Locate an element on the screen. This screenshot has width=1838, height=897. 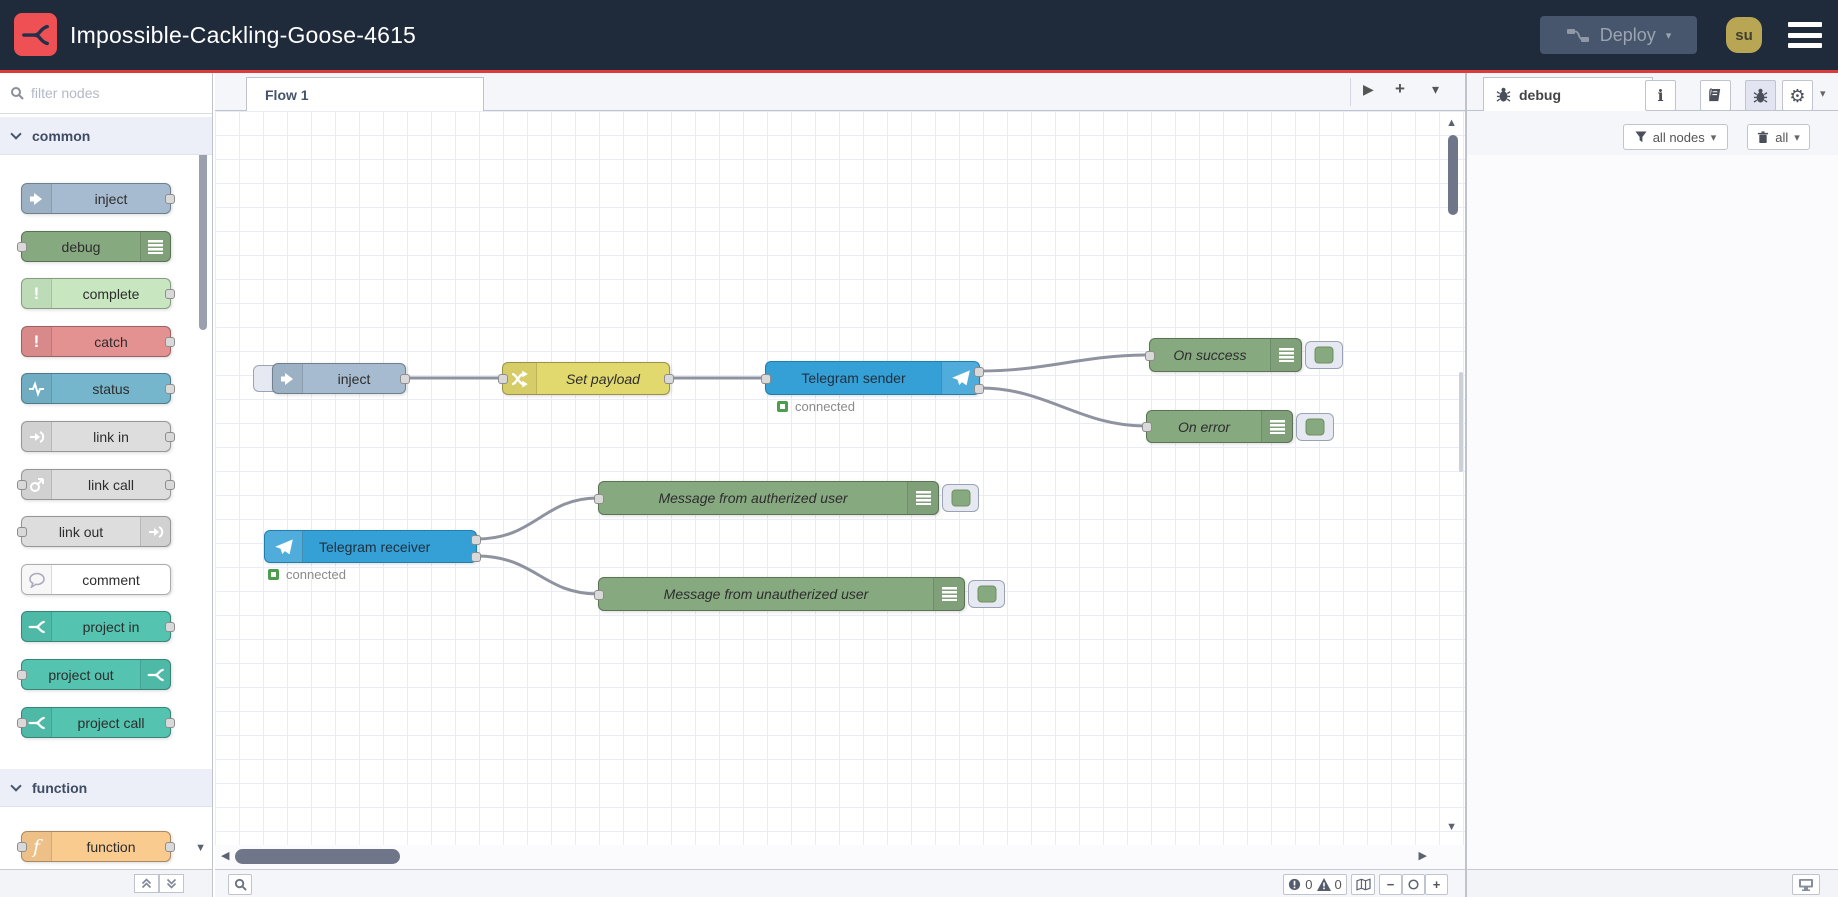
deploy-caret-icon: ▾ is located at coordinates (1669, 35).